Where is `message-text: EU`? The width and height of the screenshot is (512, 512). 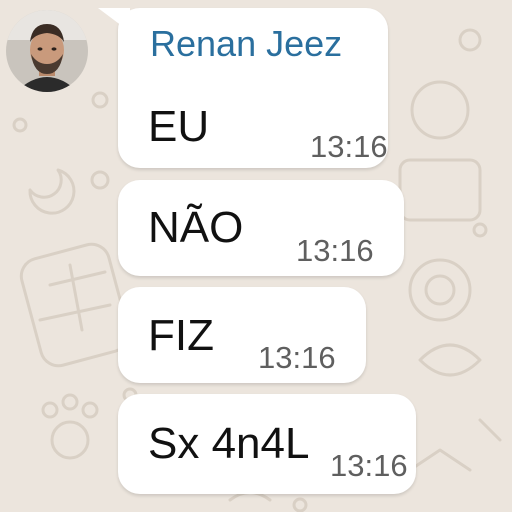
message-text: EU is located at coordinates (179, 126).